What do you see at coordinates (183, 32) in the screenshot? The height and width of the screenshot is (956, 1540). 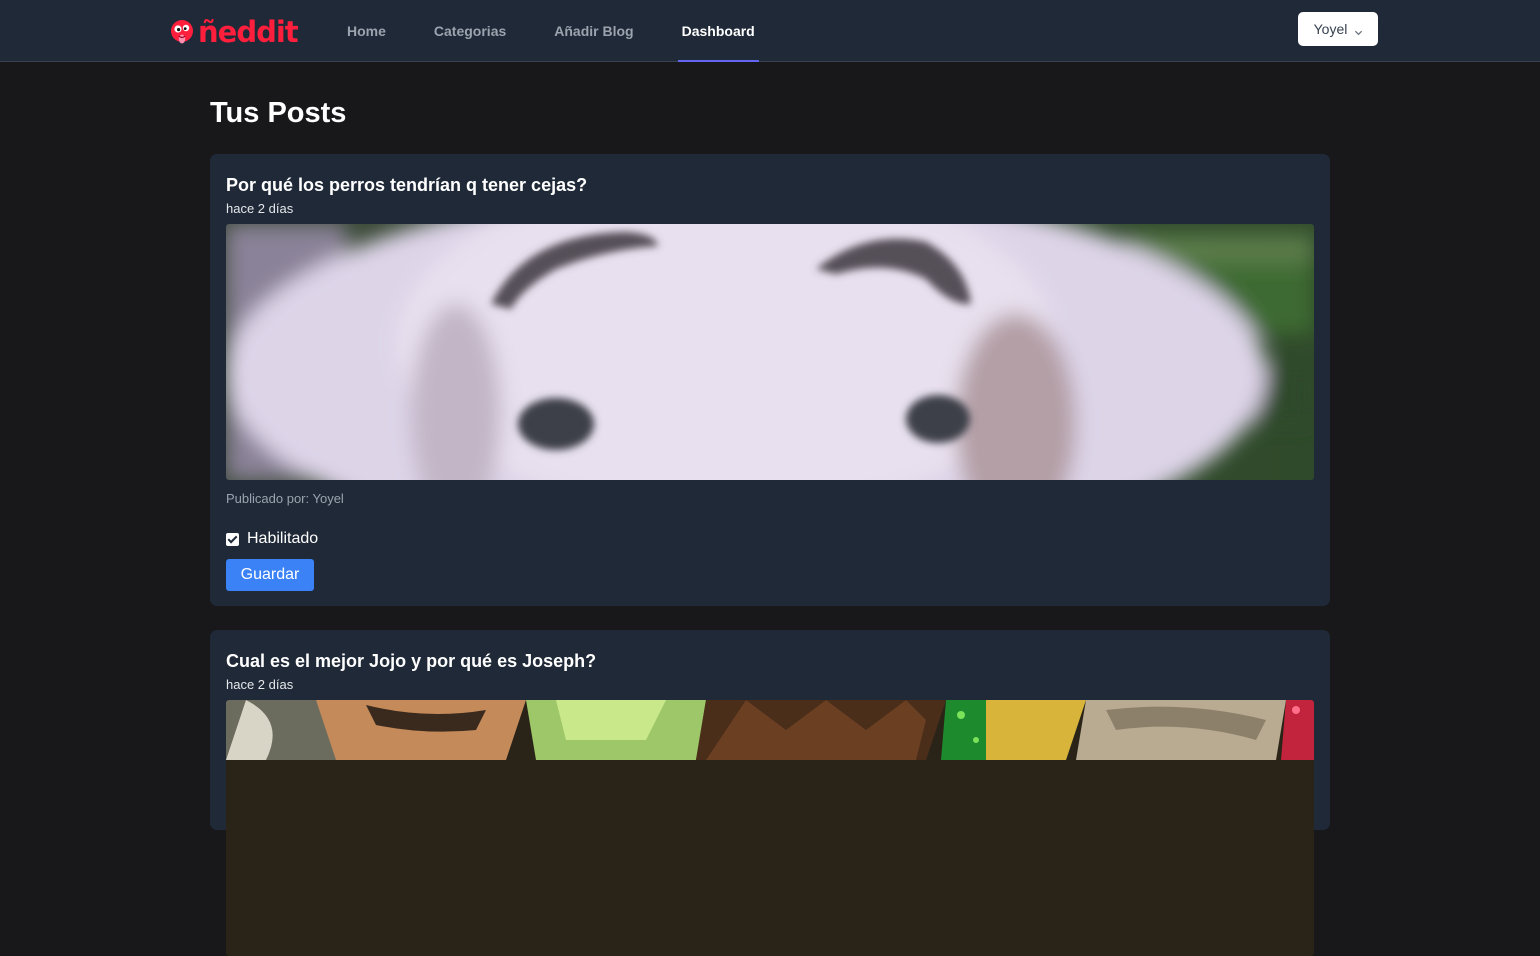 I see `logo-face-icon` at bounding box center [183, 32].